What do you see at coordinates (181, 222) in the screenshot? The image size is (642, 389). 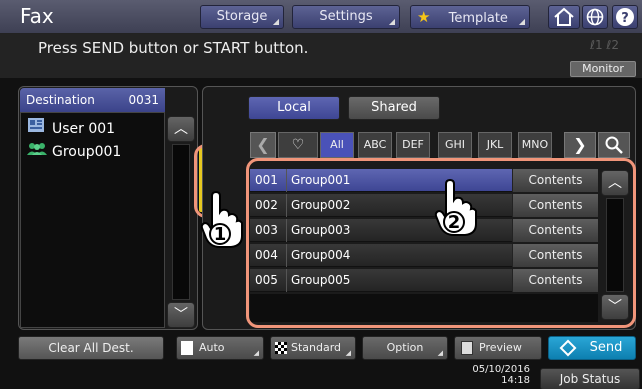 I see `dest-scrollbar` at bounding box center [181, 222].